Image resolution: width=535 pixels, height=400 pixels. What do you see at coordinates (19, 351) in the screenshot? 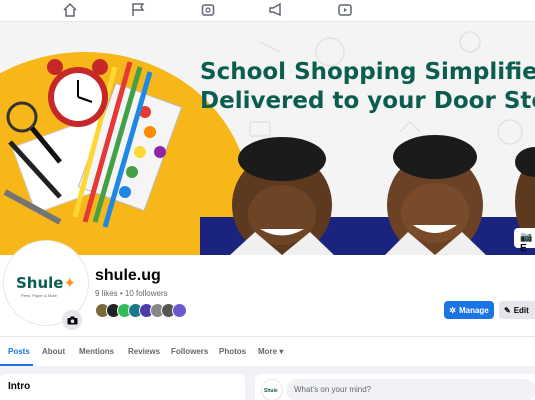
I see `tab-posts: Posts` at bounding box center [19, 351].